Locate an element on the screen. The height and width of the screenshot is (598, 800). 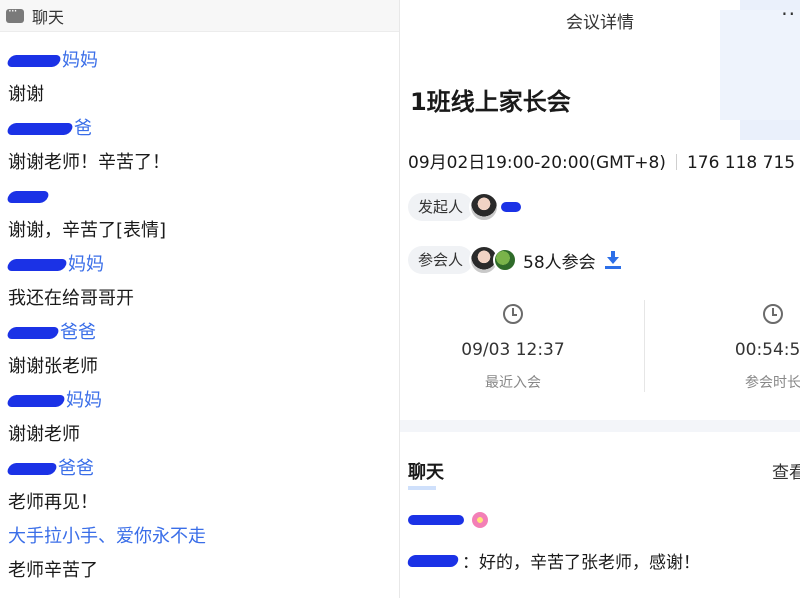
last-join-stat: 09/03 12:37 最近入会 is located at coordinates (513, 346).